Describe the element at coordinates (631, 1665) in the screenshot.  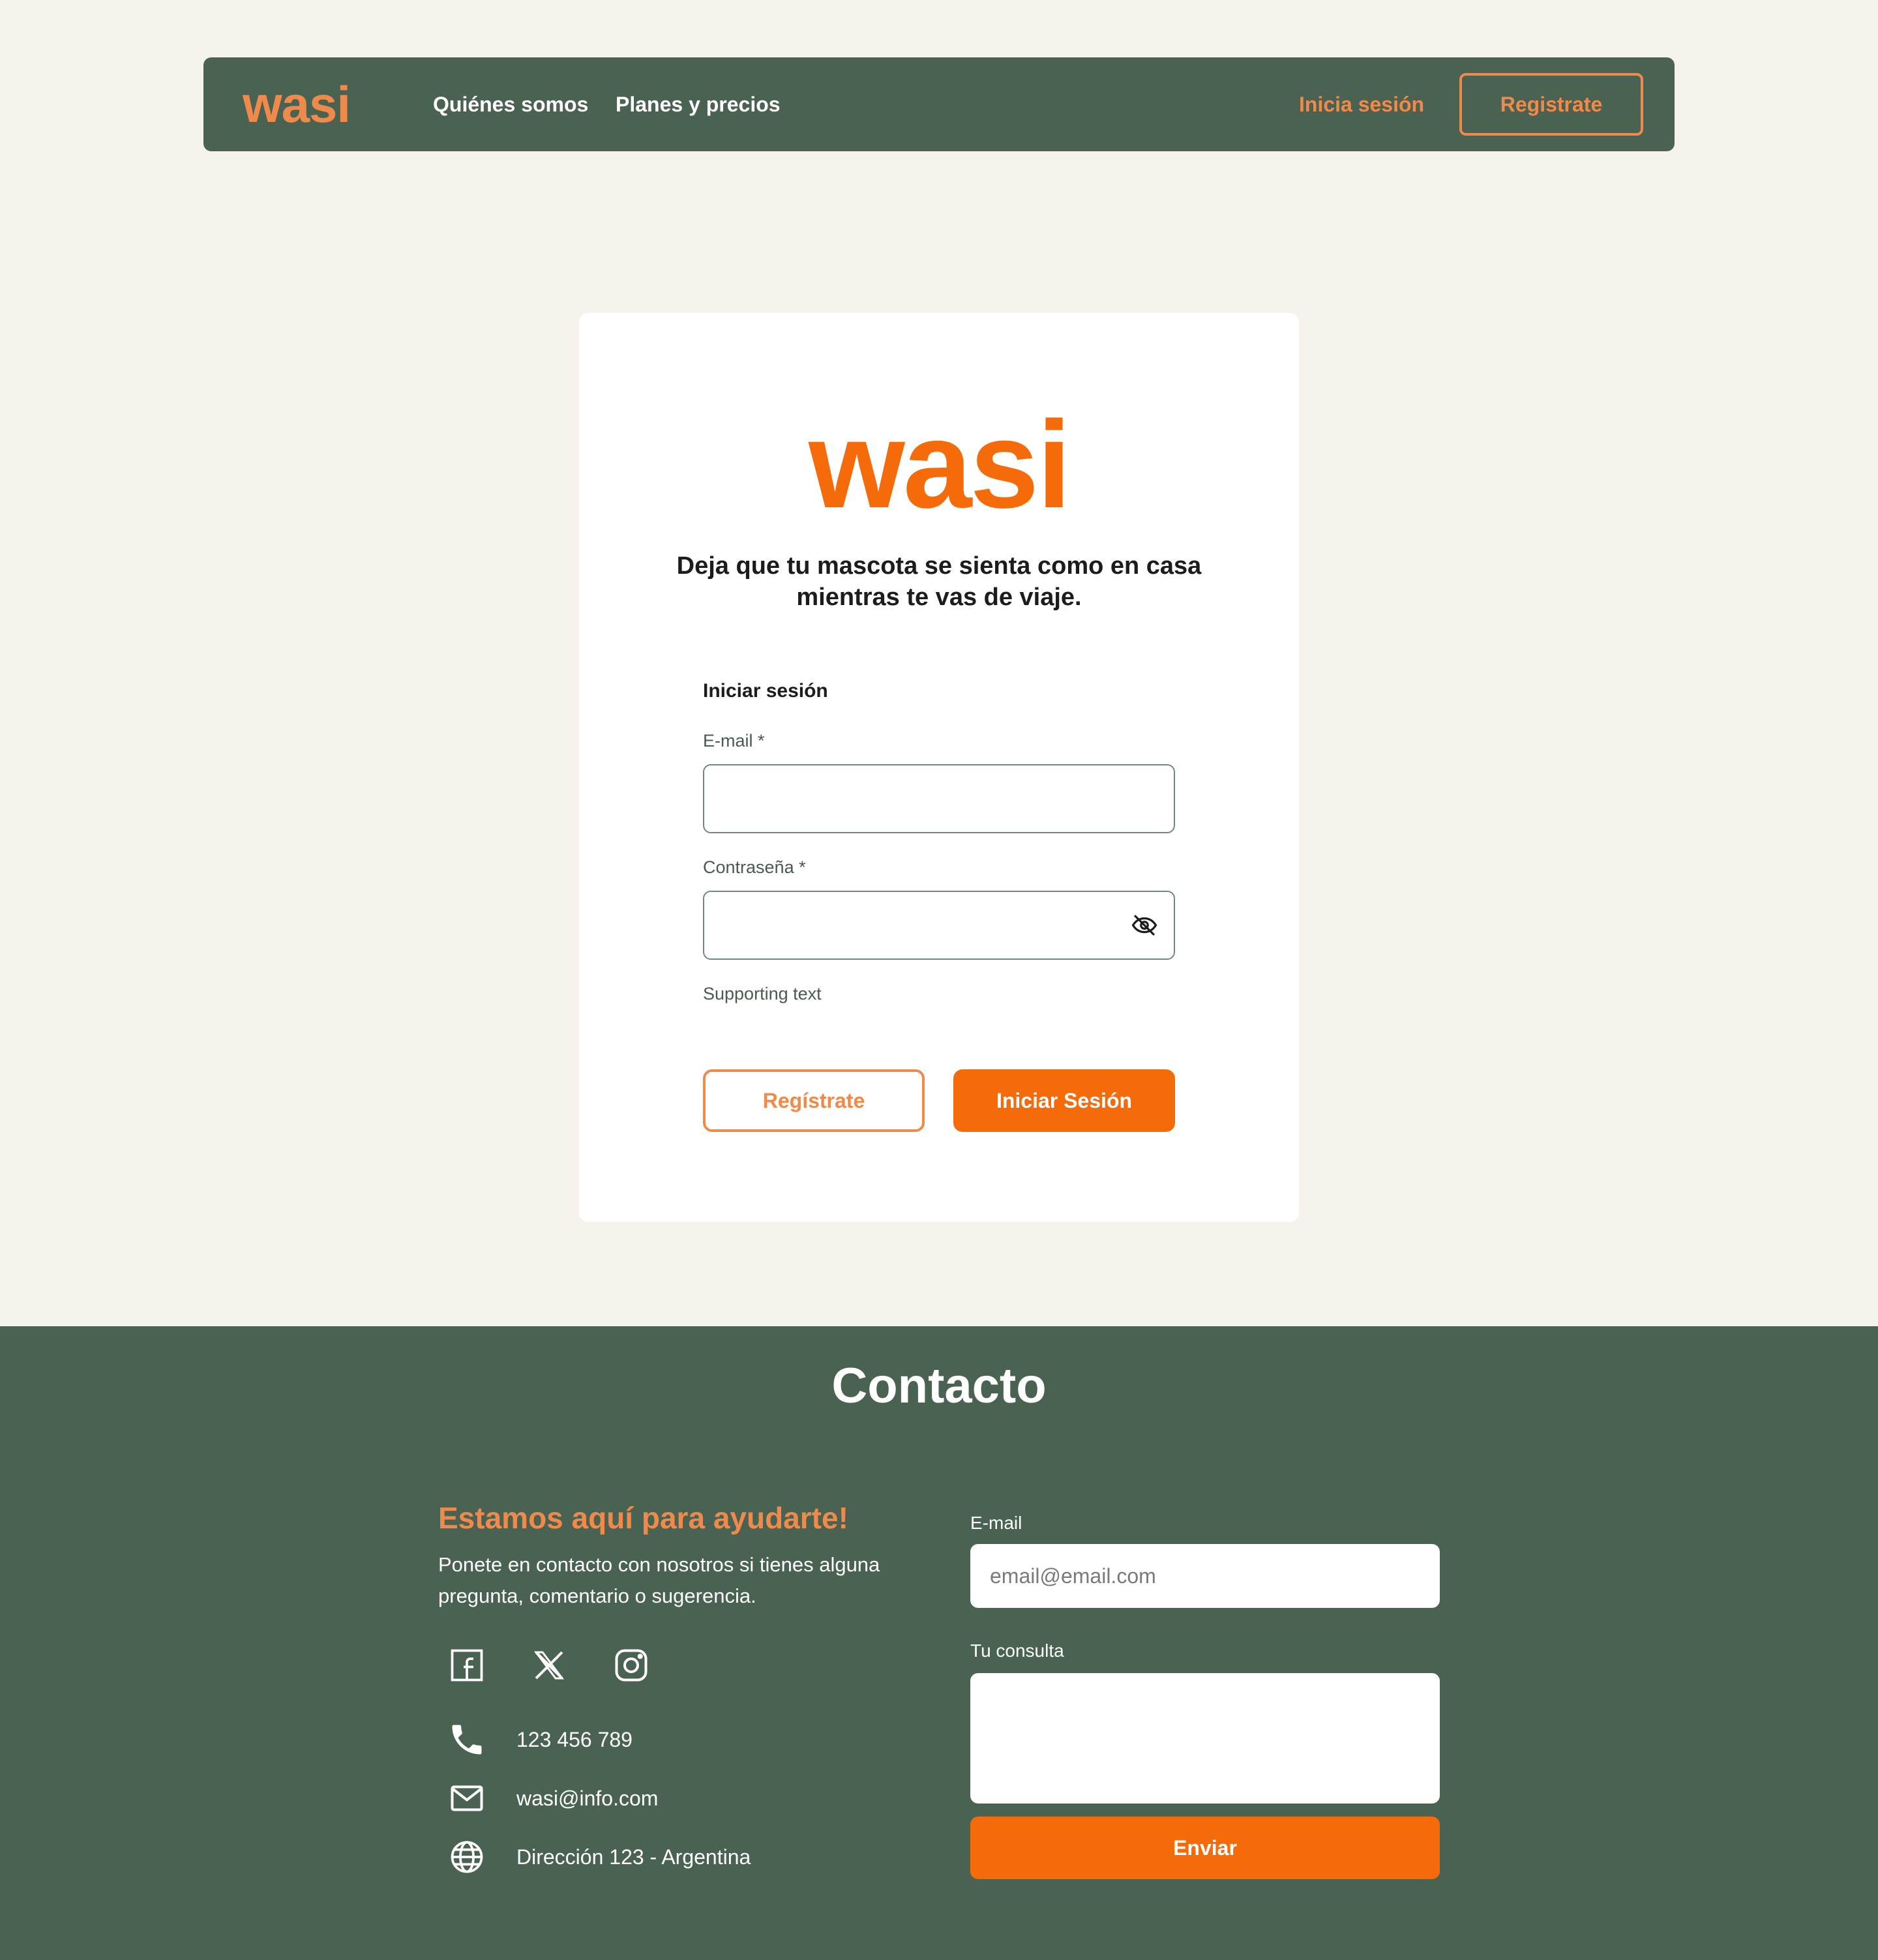
I see `instagram-icon` at that location.